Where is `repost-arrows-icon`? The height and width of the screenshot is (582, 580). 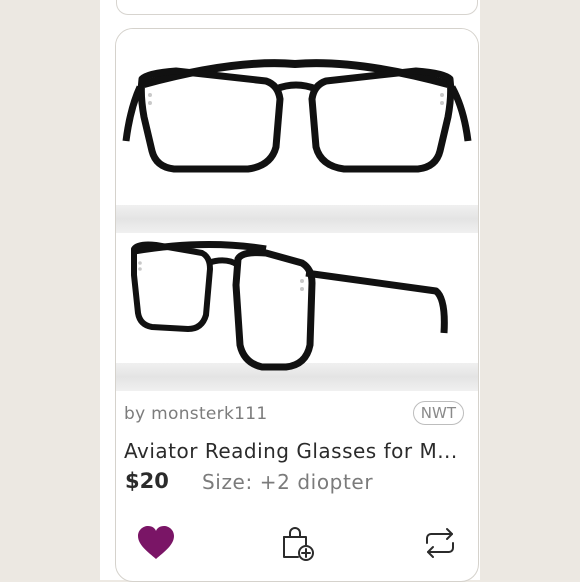
repost-arrows-icon is located at coordinates (440, 543).